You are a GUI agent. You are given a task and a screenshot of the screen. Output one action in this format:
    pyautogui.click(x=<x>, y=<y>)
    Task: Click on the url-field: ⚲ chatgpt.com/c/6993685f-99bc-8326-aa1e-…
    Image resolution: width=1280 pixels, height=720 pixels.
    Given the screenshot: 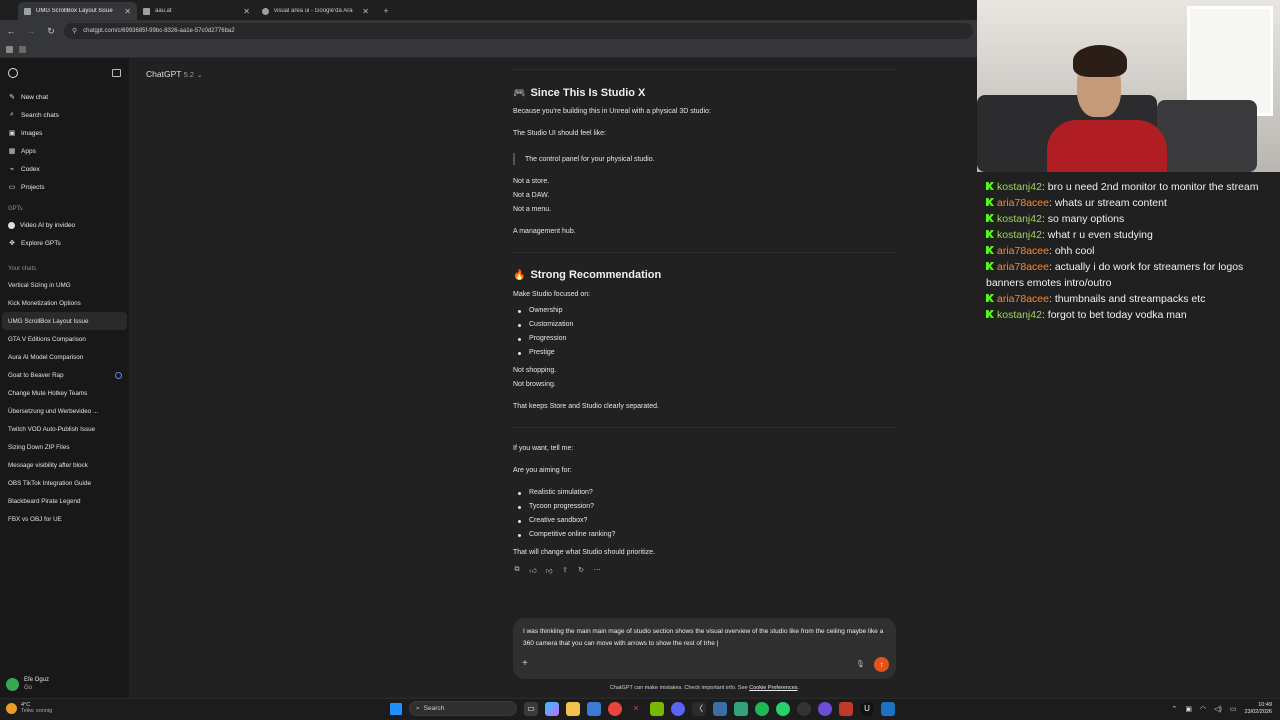 What is the action you would take?
    pyautogui.click(x=518, y=31)
    